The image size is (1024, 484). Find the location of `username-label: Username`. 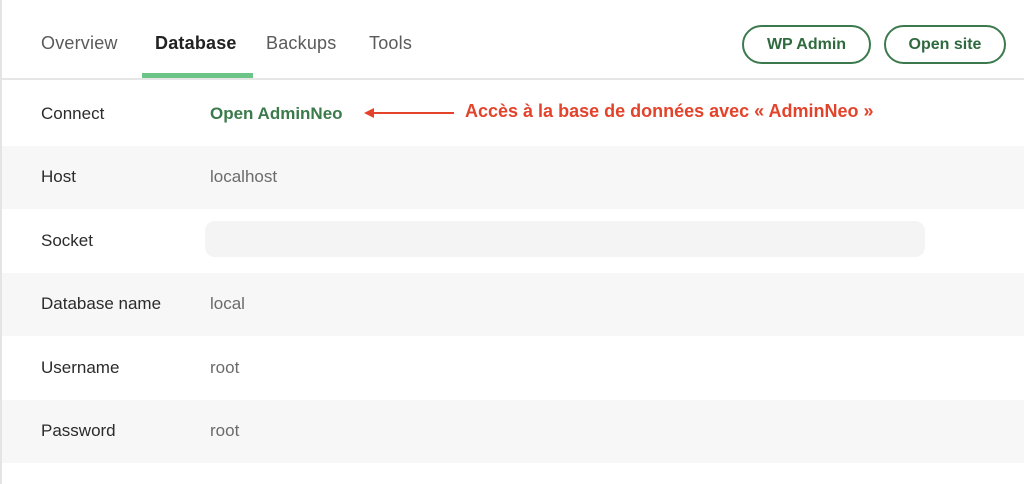

username-label: Username is located at coordinates (80, 367).